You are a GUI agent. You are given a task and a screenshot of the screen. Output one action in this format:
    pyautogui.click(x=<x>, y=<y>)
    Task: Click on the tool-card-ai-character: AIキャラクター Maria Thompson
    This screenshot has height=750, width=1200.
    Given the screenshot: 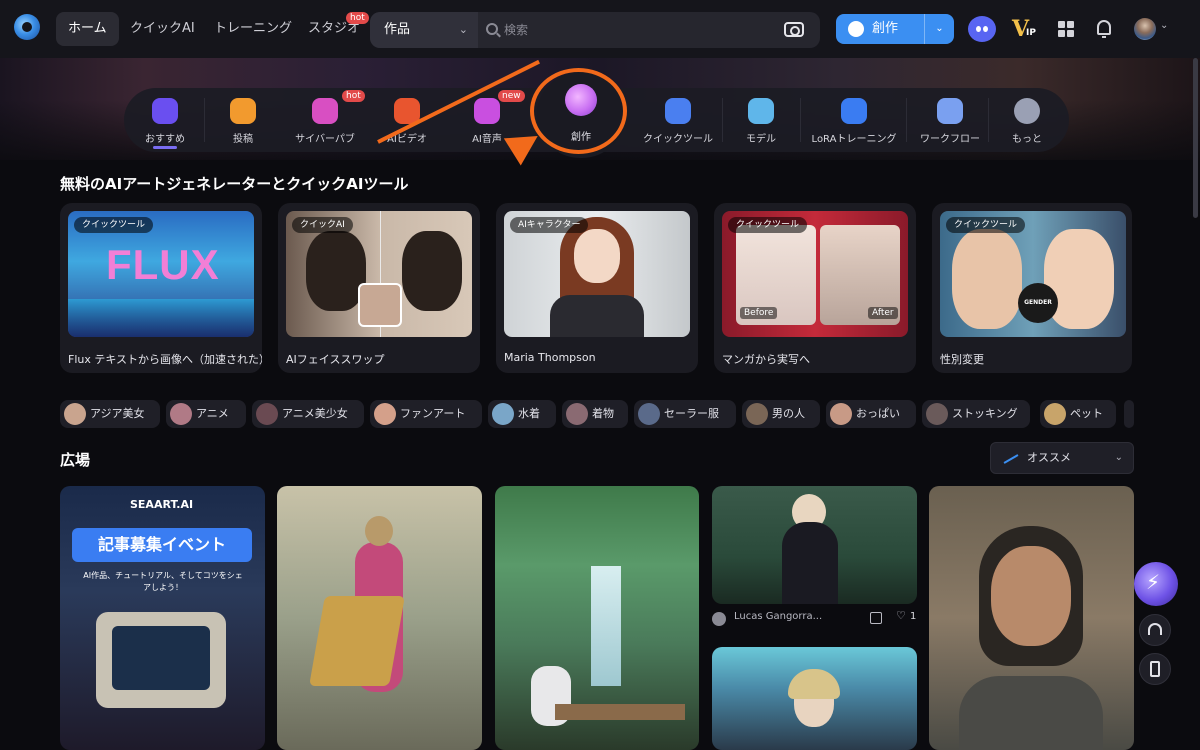 What is the action you would take?
    pyautogui.click(x=597, y=288)
    